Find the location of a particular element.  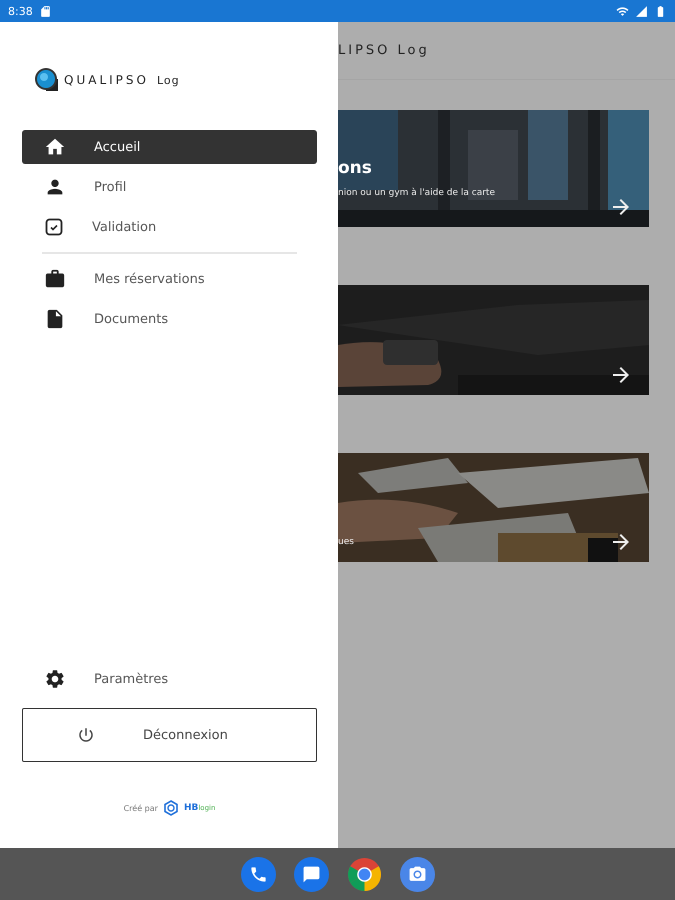

menu-item: Documents is located at coordinates (169, 319).